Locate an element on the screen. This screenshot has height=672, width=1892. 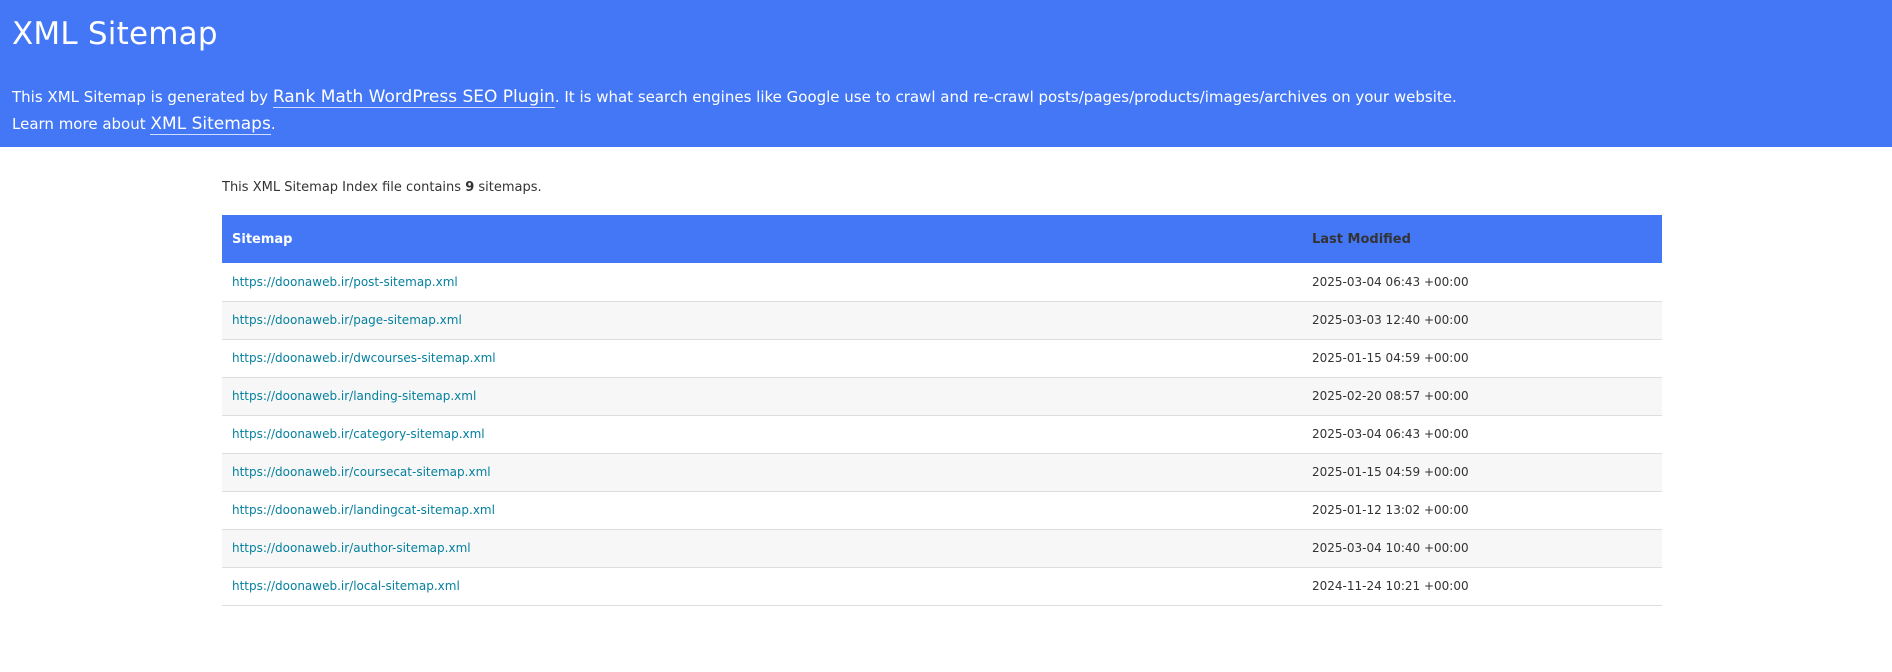
intro-suffix: sitemaps. is located at coordinates (508, 187).